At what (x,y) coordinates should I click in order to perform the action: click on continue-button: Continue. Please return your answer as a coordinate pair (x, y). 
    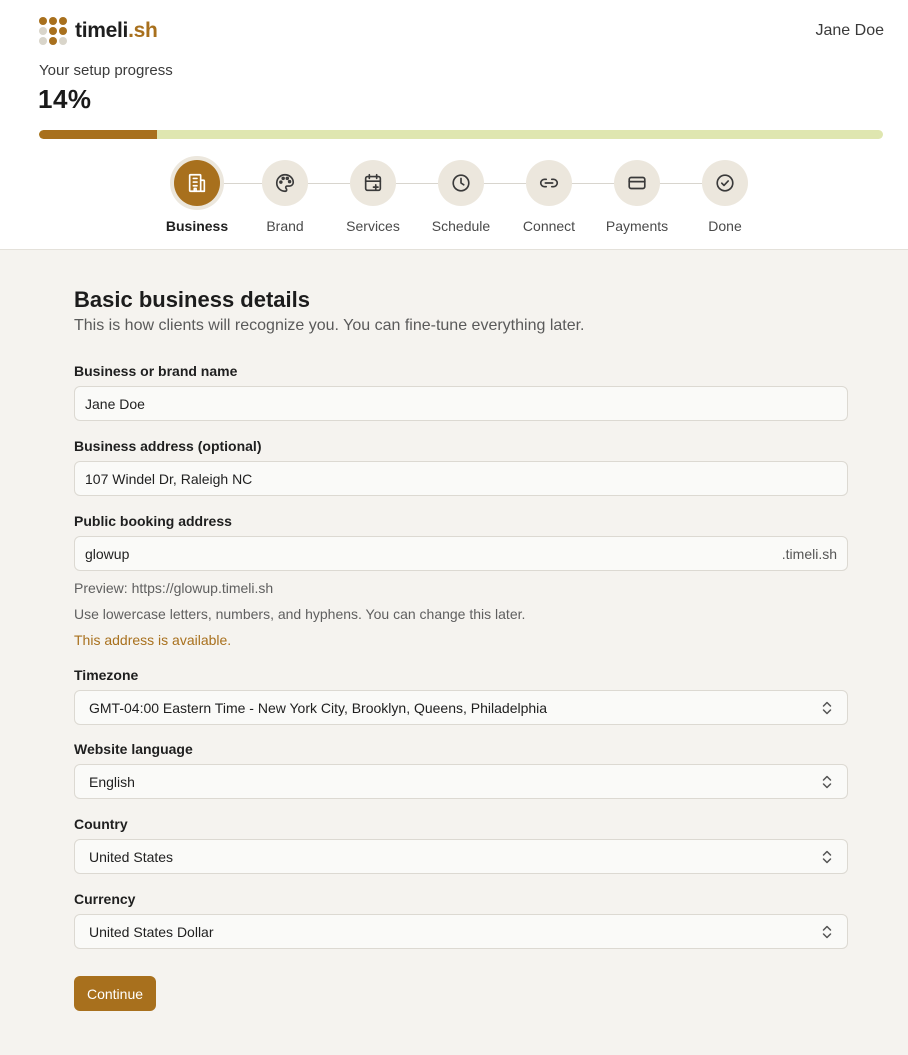
    Looking at the image, I should click on (115, 993).